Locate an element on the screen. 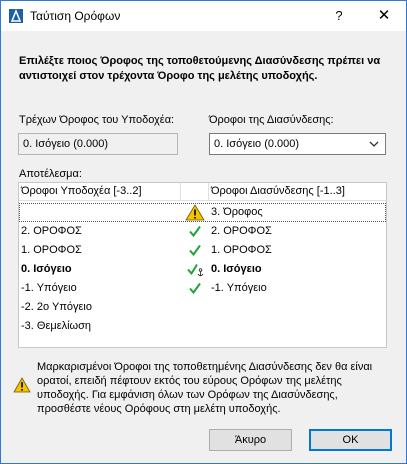 The width and height of the screenshot is (407, 464). host-column-header: Όροφοι Υποδοχέα [-3..2] is located at coordinates (81, 191).